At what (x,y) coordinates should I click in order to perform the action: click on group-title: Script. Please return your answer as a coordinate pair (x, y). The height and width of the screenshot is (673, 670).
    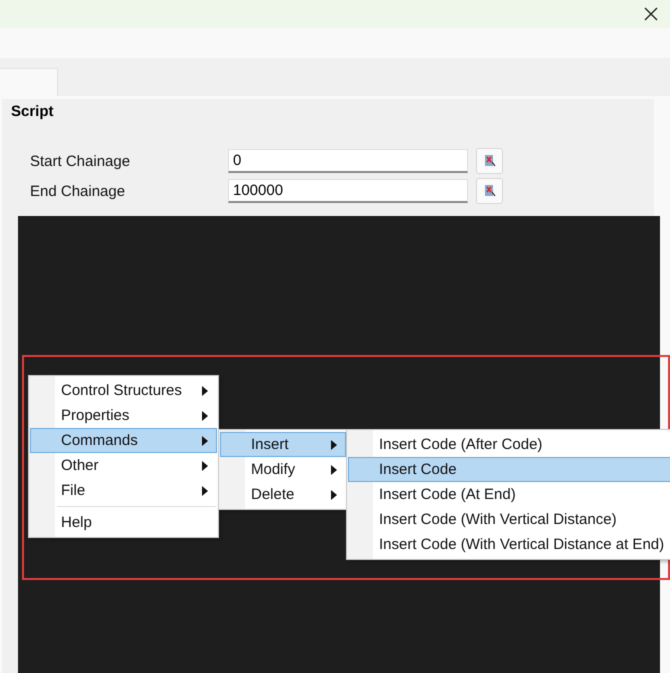
    Looking at the image, I should click on (33, 112).